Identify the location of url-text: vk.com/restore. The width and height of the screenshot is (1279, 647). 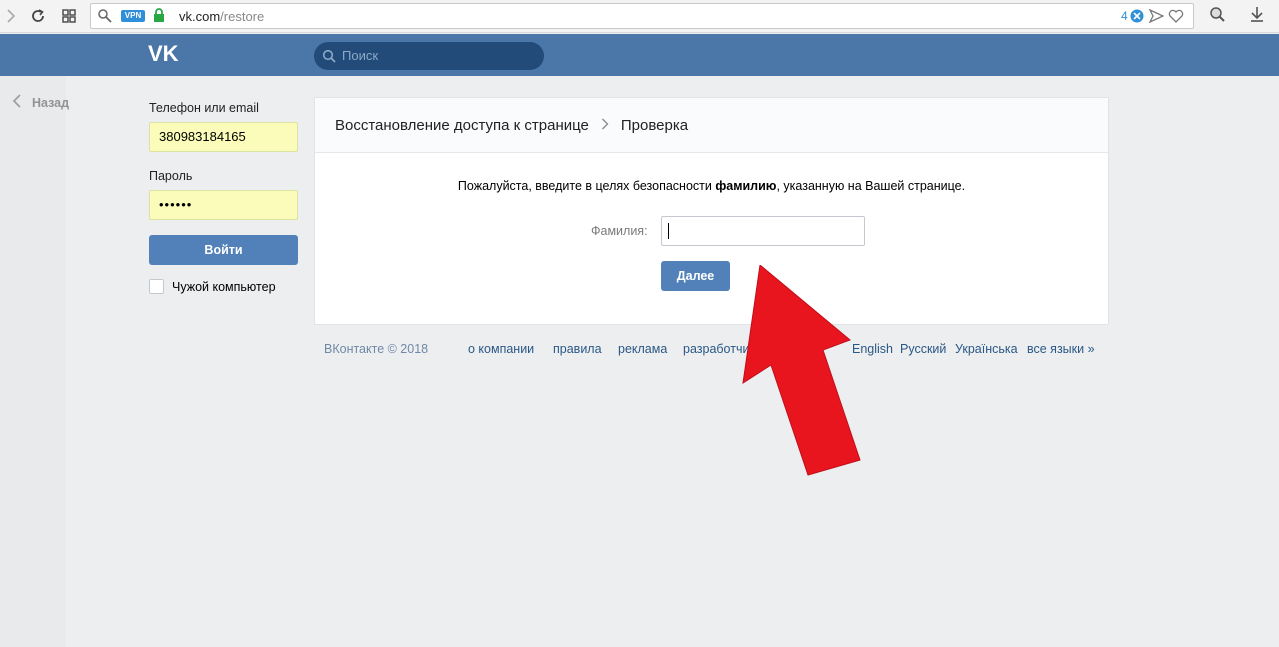
(221, 16).